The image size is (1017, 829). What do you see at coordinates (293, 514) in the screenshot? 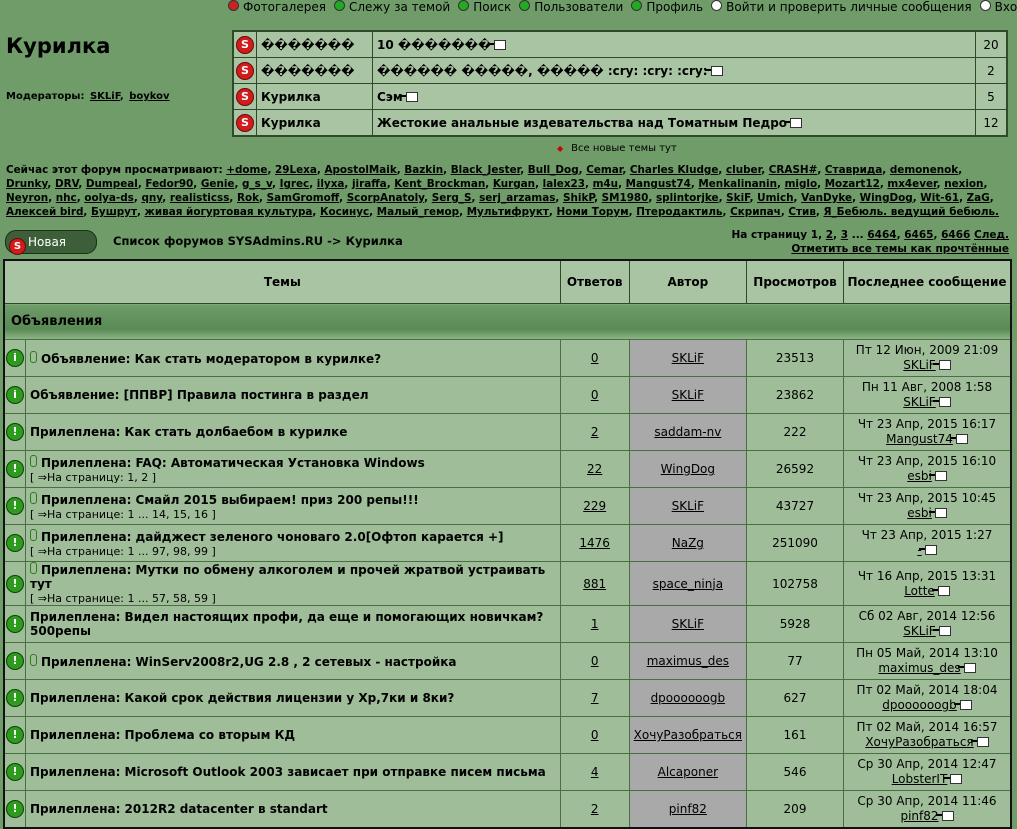
I see `topic-pages: [ ⇒На странице: 1 ... 14, 15, 16 ]` at bounding box center [293, 514].